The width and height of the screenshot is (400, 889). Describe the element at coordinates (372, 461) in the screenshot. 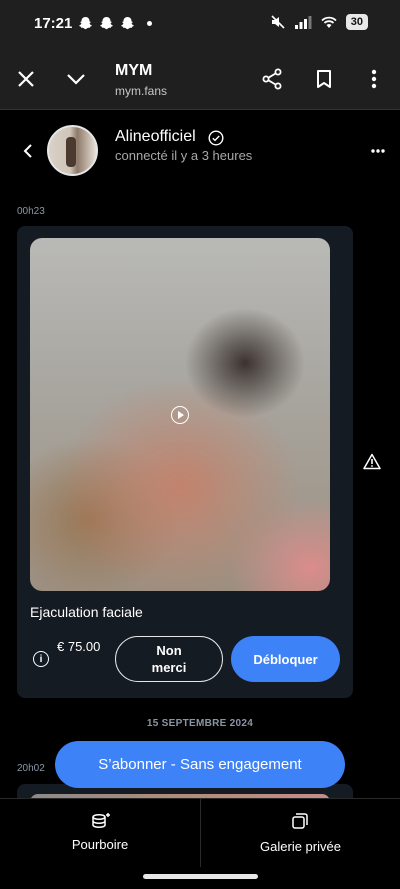

I see `report-warning-icon` at that location.